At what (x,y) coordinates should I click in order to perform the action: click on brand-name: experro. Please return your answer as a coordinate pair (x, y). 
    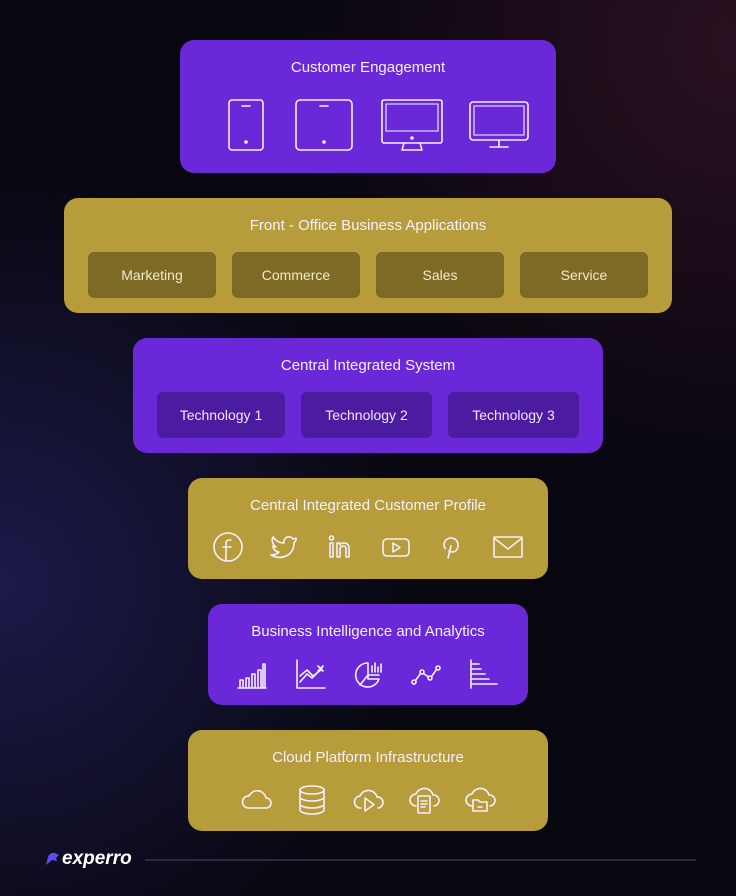
    Looking at the image, I should click on (97, 858).